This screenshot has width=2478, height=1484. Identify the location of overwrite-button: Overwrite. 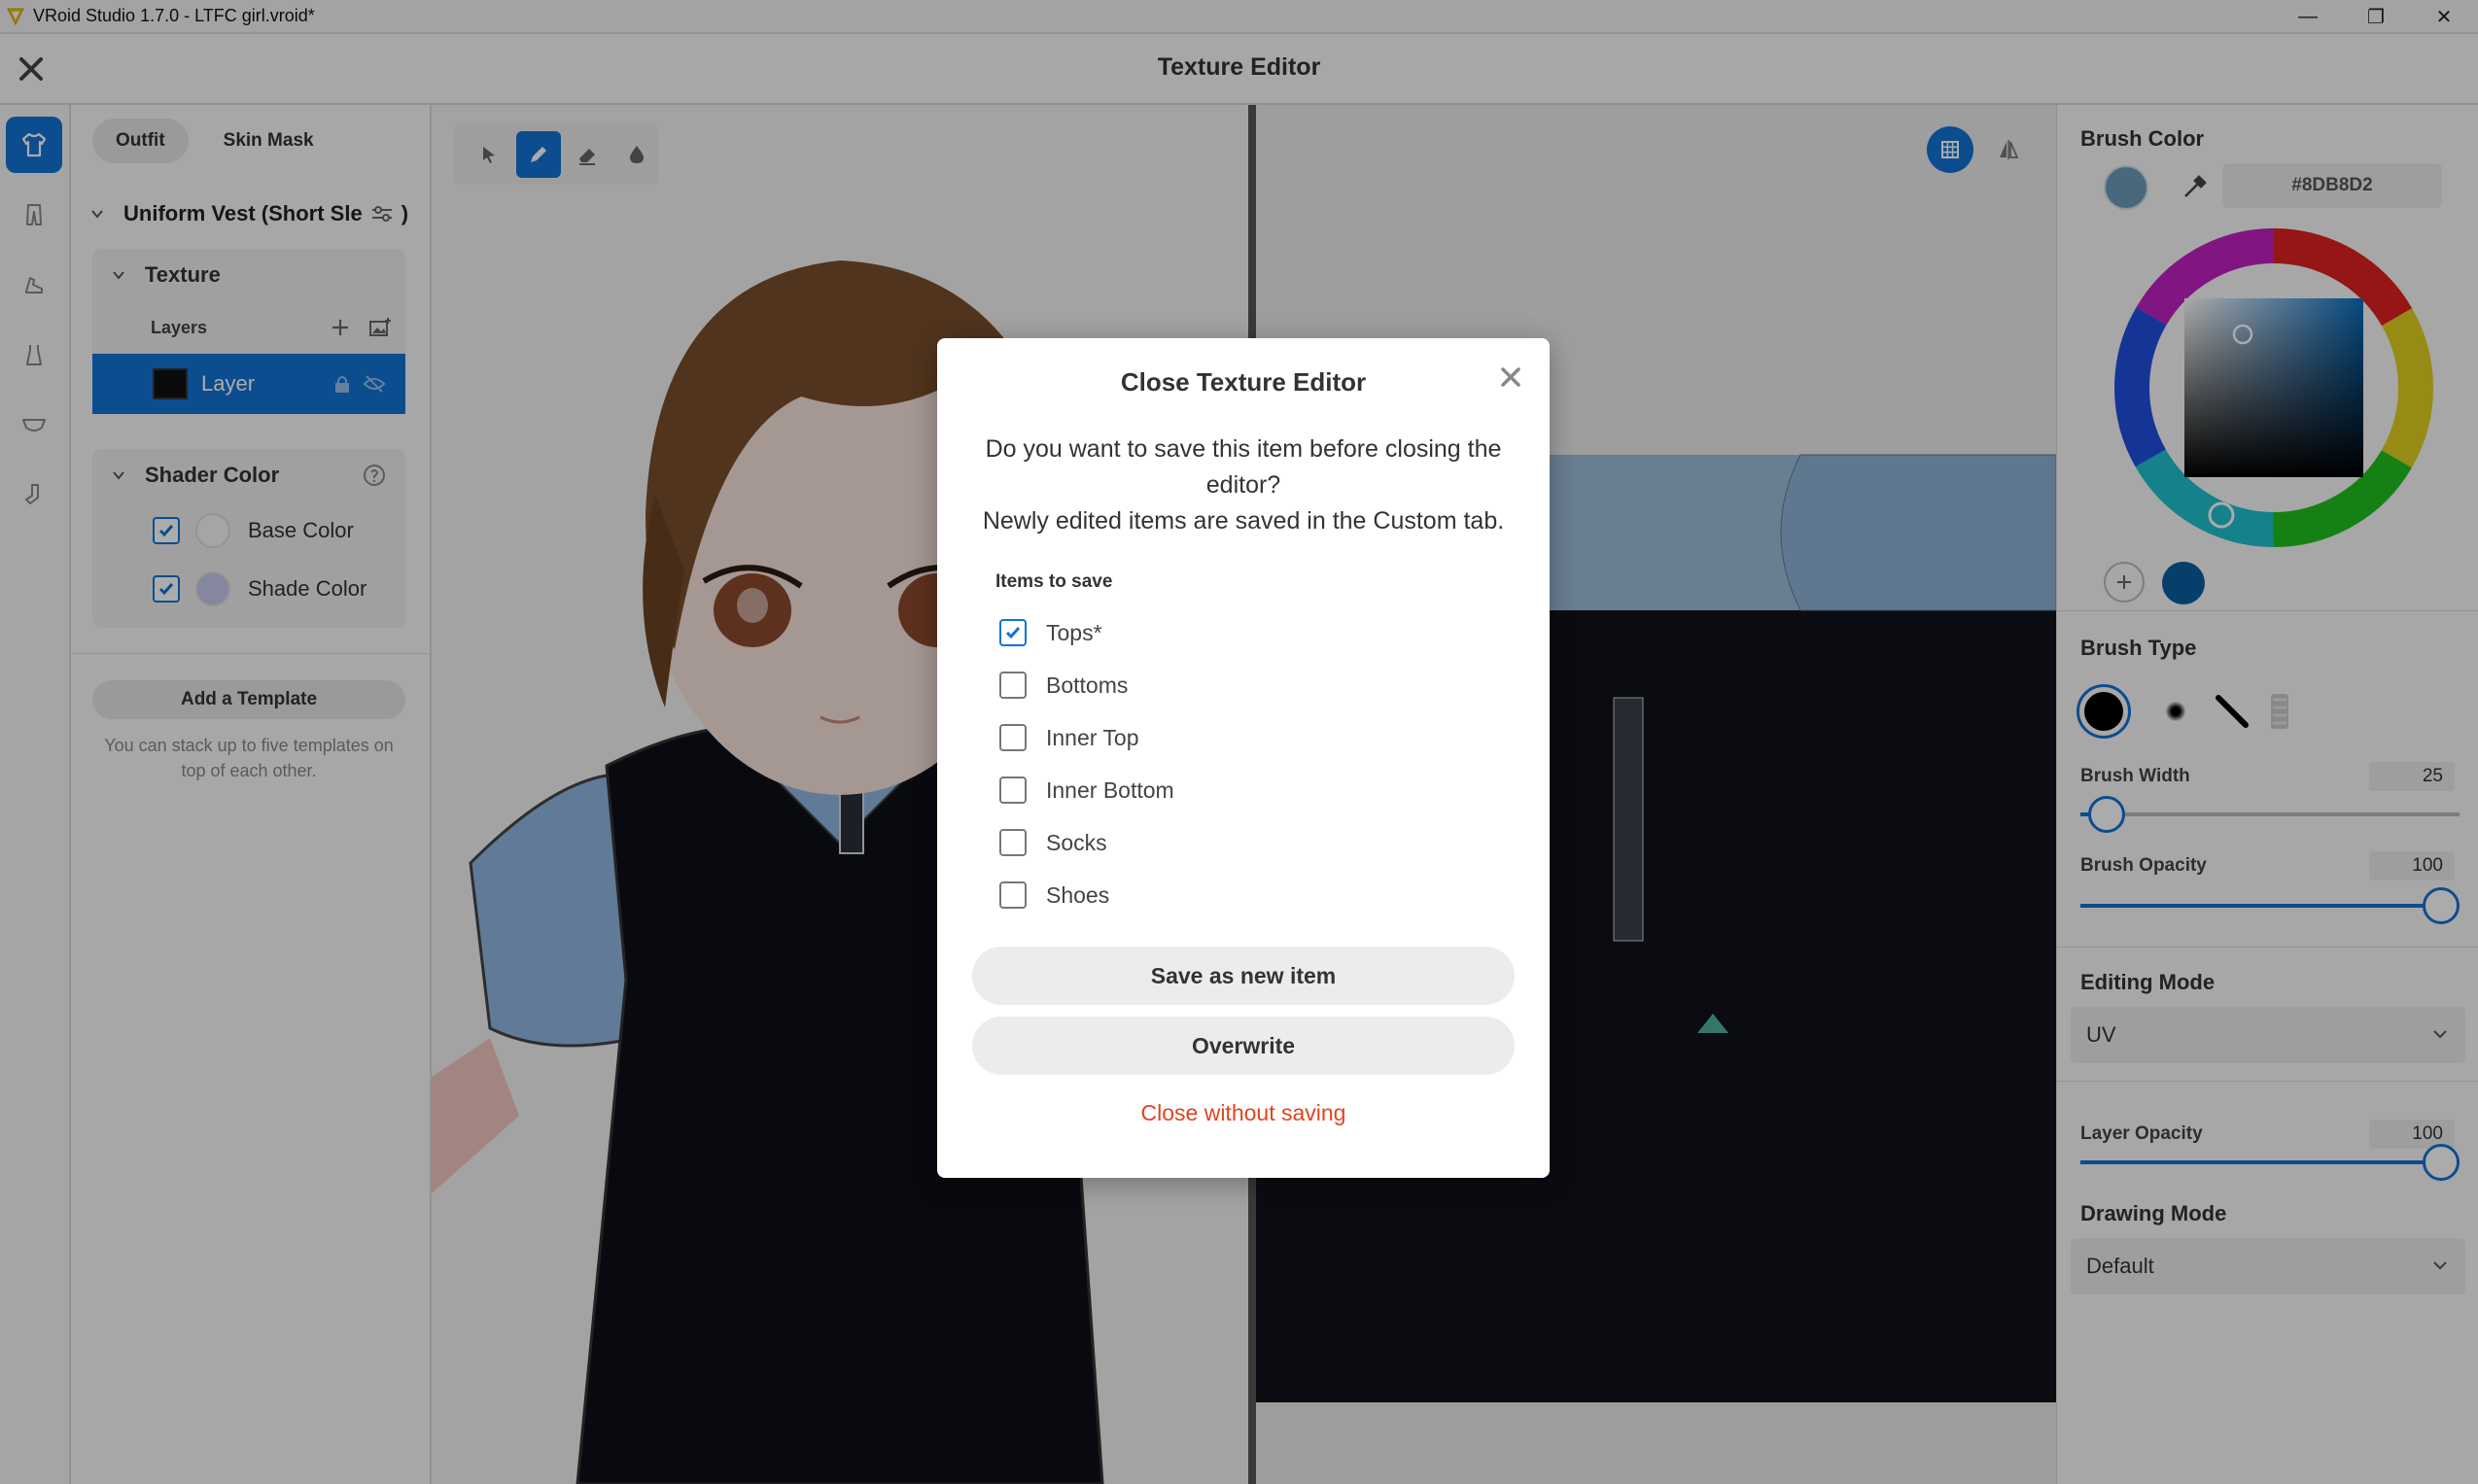
(1243, 1046).